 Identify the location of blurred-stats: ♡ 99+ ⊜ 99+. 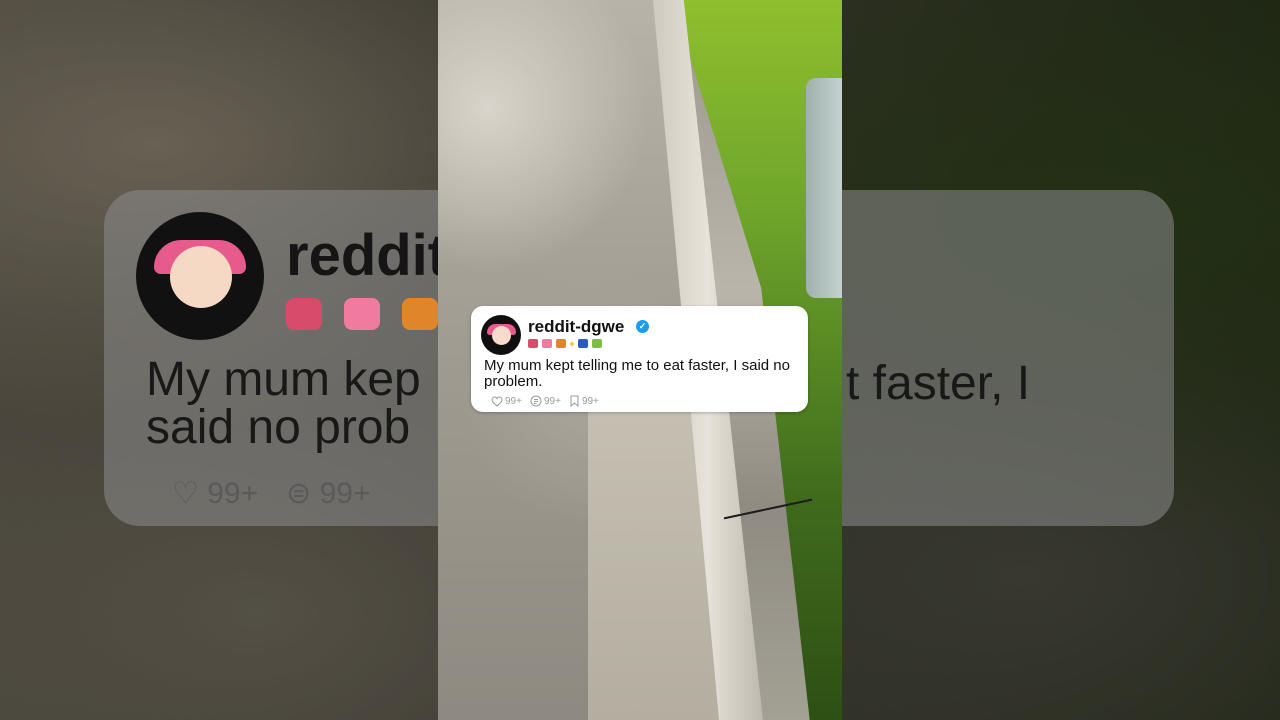
(271, 493).